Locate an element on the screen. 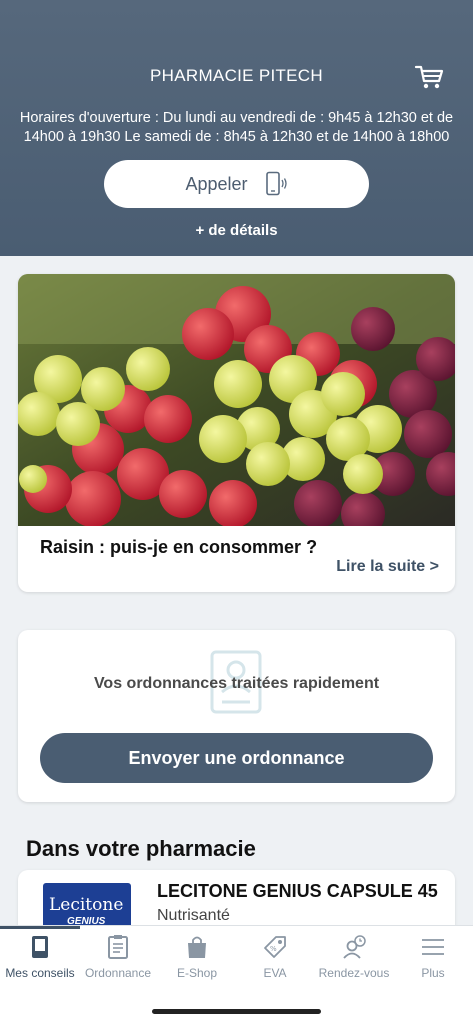  tag-icon: % is located at coordinates (275, 947).